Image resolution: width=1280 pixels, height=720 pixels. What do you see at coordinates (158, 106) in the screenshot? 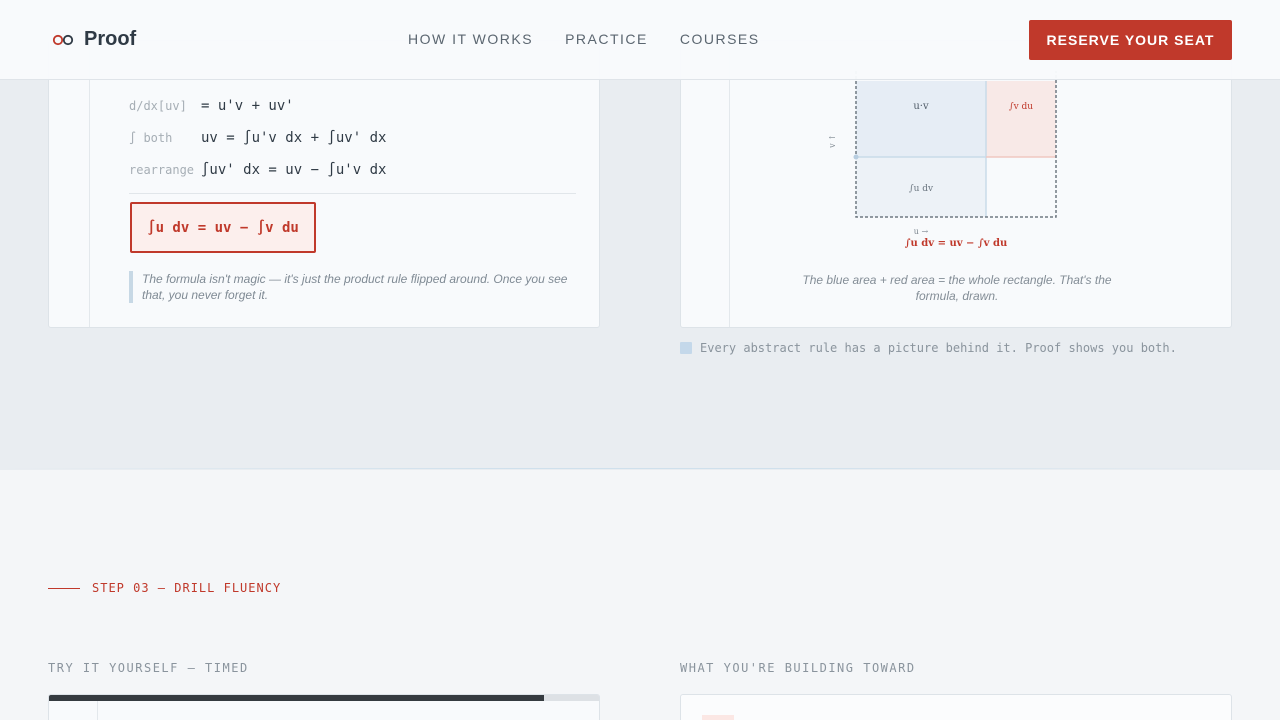
I see `derivation-row-label: d/dx[uv]` at bounding box center [158, 106].